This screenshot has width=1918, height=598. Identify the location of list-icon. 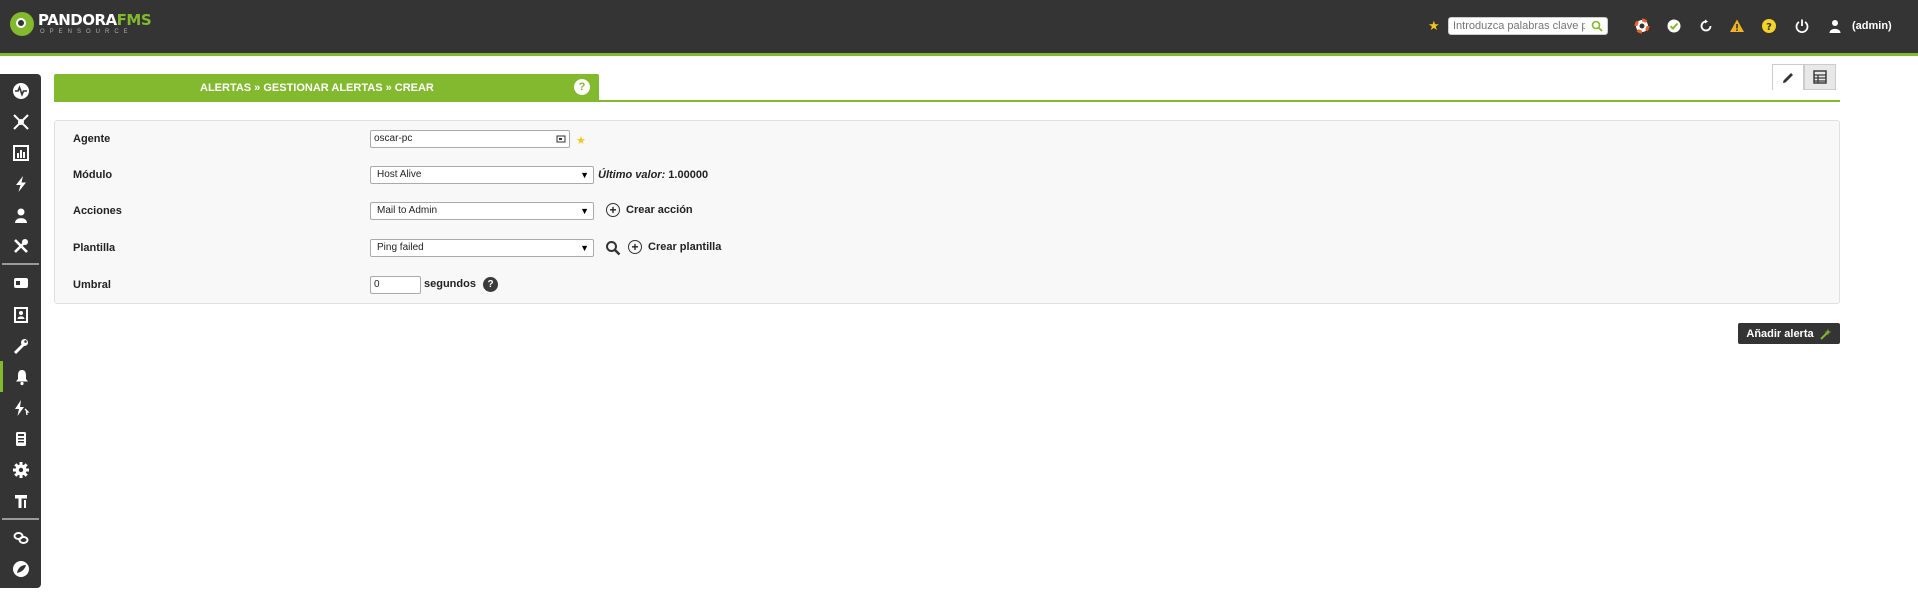
(1820, 77).